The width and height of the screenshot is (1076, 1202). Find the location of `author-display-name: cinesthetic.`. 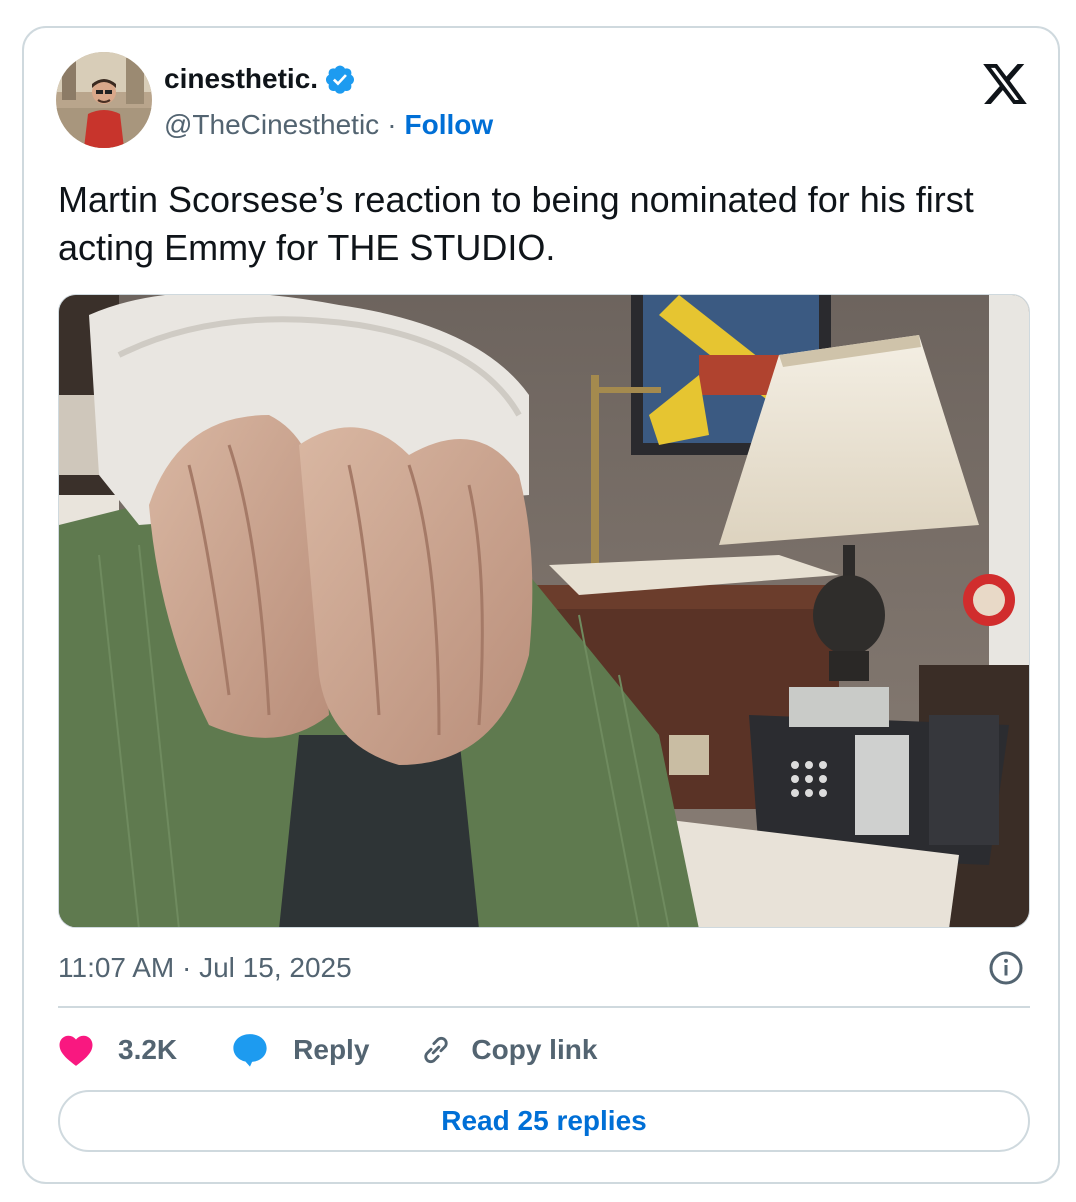

author-display-name: cinesthetic. is located at coordinates (241, 79).